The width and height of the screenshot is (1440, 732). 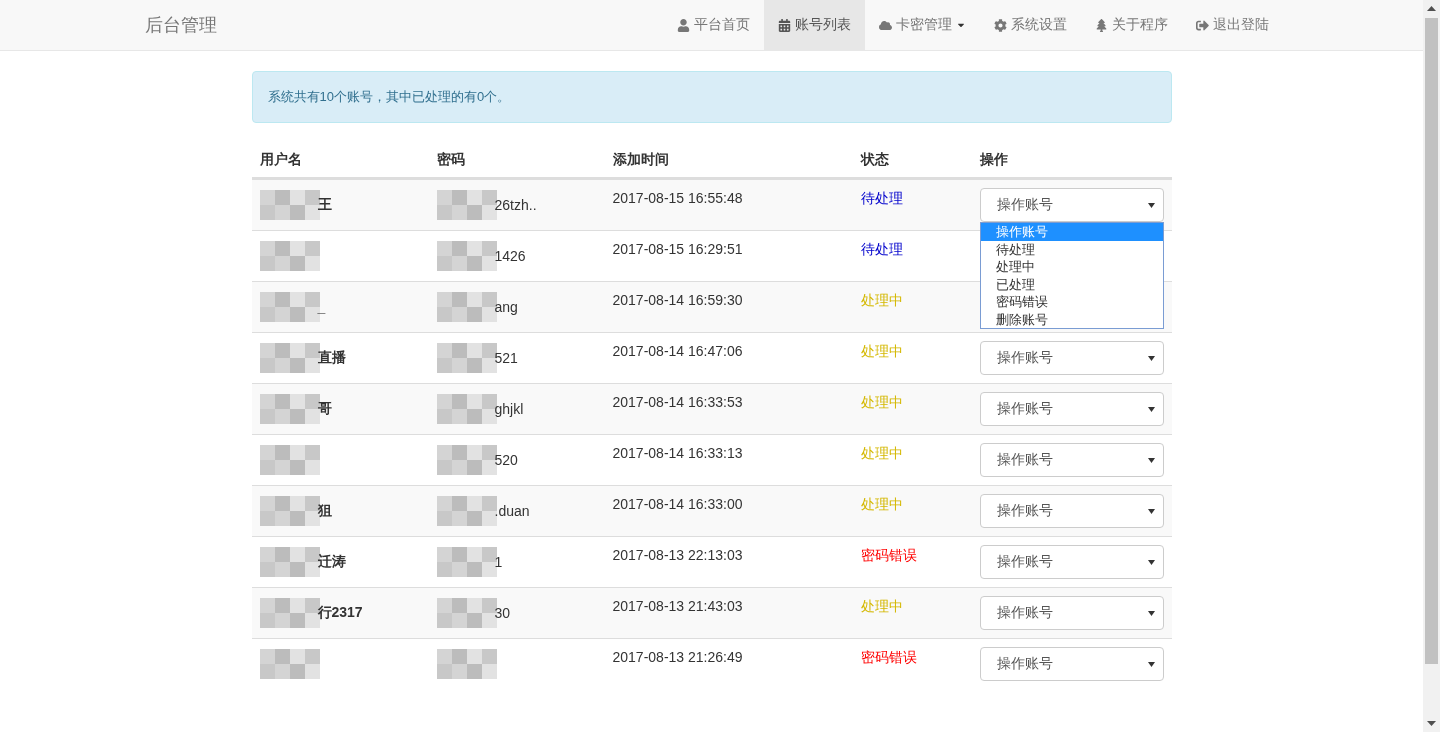 What do you see at coordinates (677, 503) in the screenshot?
I see `time-cell-text: 2017-08-14 16:33:00` at bounding box center [677, 503].